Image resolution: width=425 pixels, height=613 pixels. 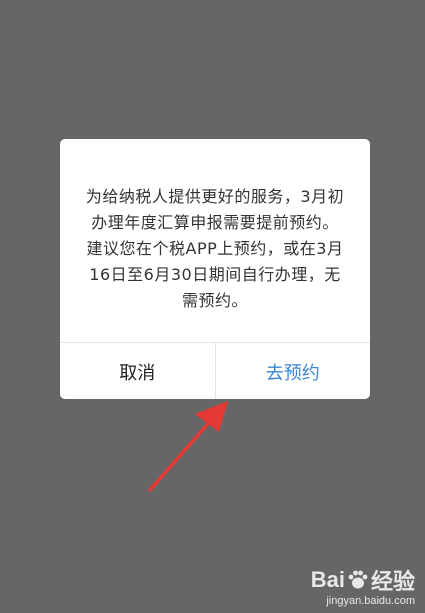 I want to click on annotation-arrow-icon, so click(x=188, y=446).